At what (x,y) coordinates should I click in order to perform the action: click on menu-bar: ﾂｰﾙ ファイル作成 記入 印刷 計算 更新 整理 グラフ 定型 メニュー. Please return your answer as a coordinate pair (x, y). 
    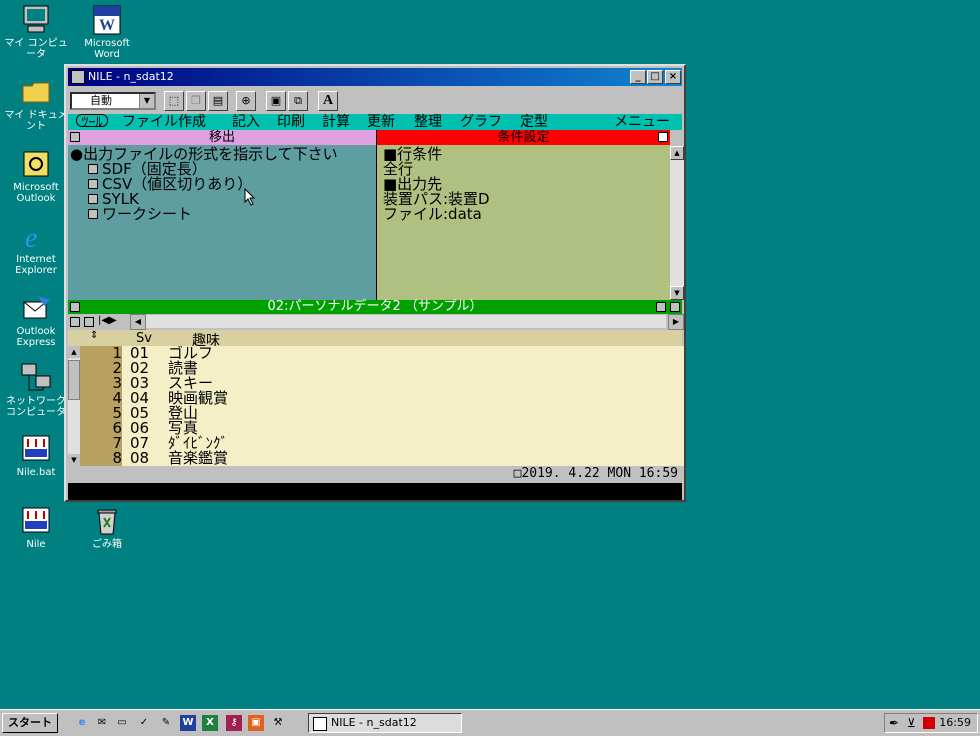
    Looking at the image, I should click on (375, 122).